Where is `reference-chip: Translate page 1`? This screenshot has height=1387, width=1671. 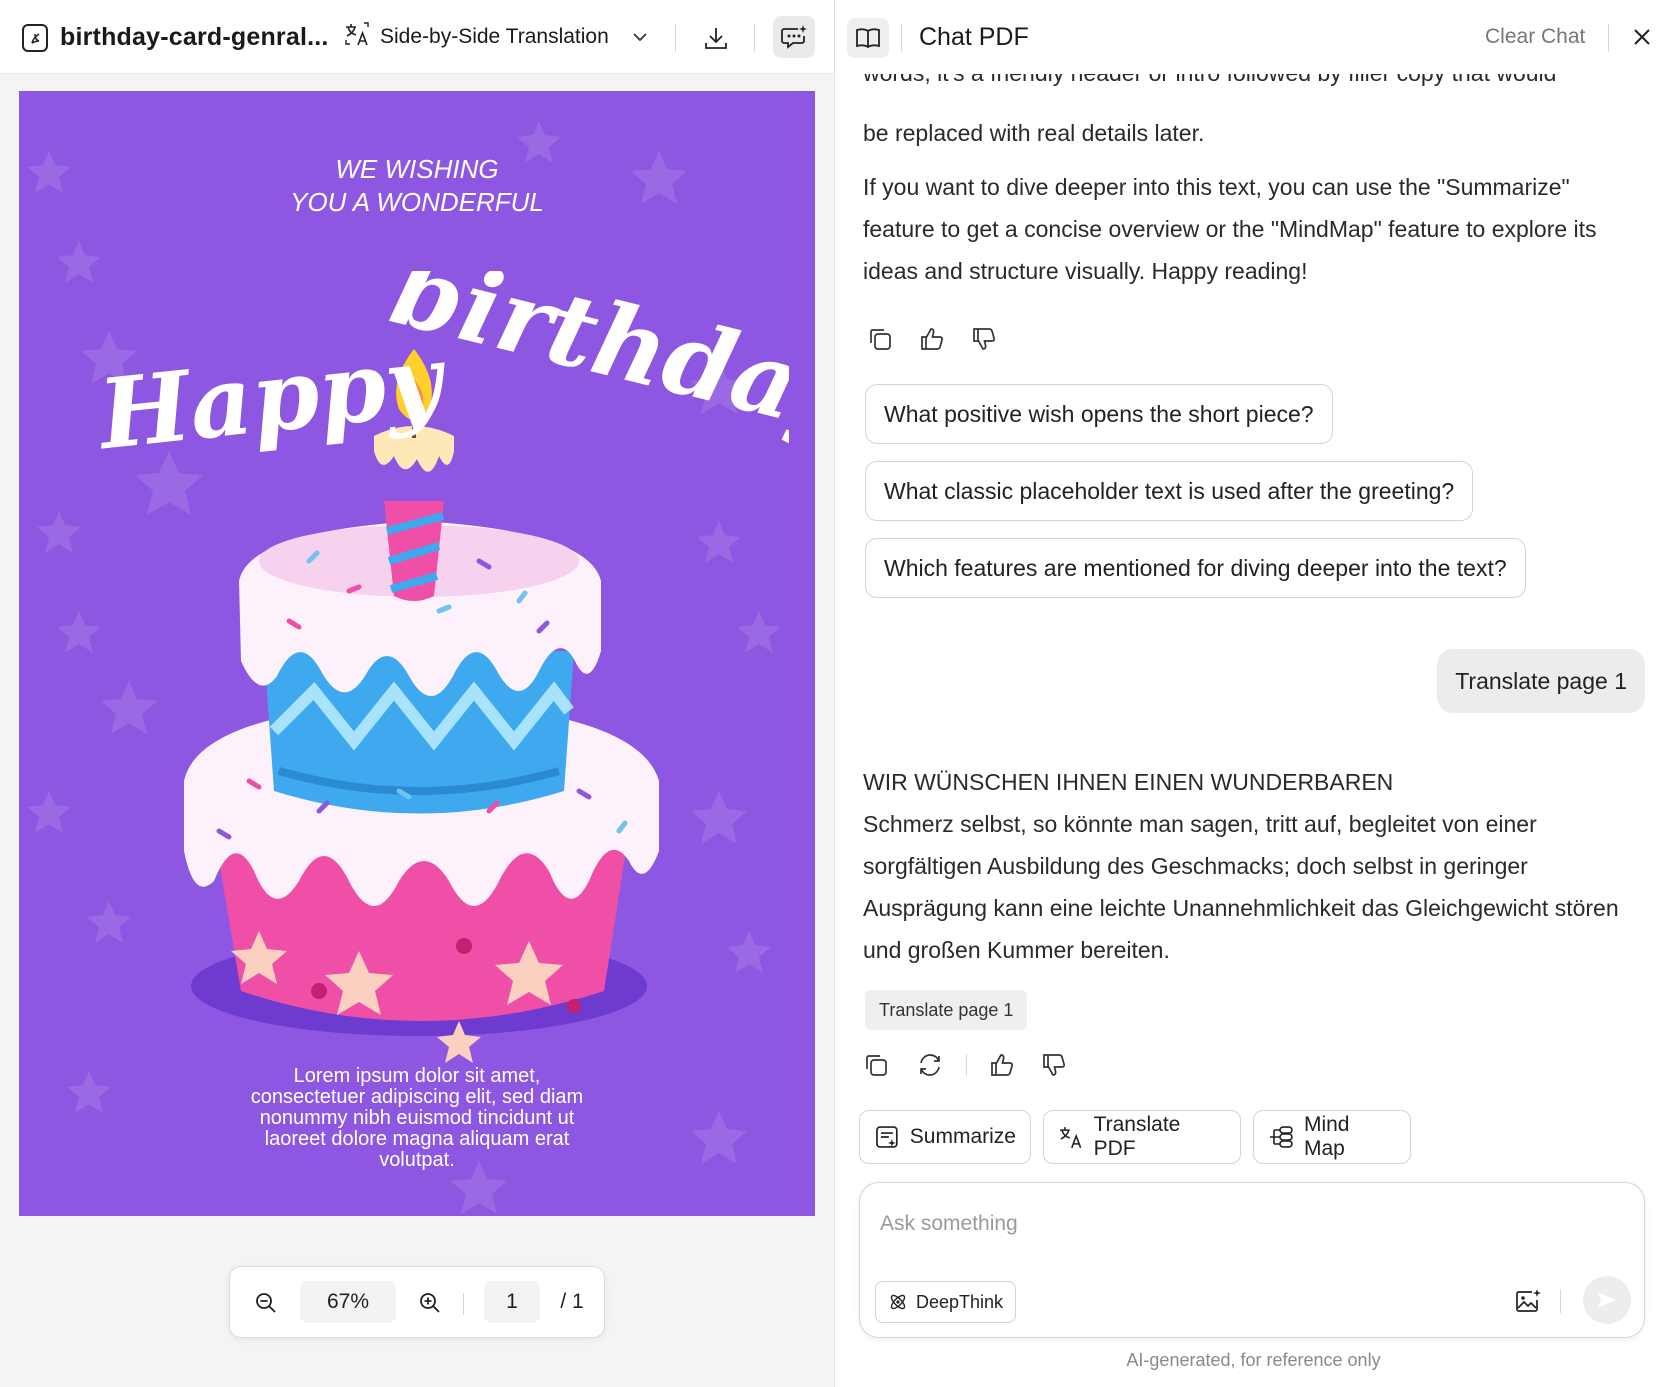 reference-chip: Translate page 1 is located at coordinates (946, 1010).